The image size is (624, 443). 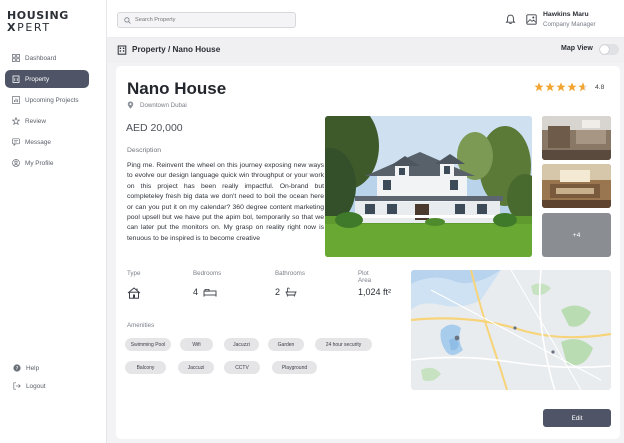 What do you see at coordinates (36, 386) in the screenshot?
I see `sidebar-item-label: Logout` at bounding box center [36, 386].